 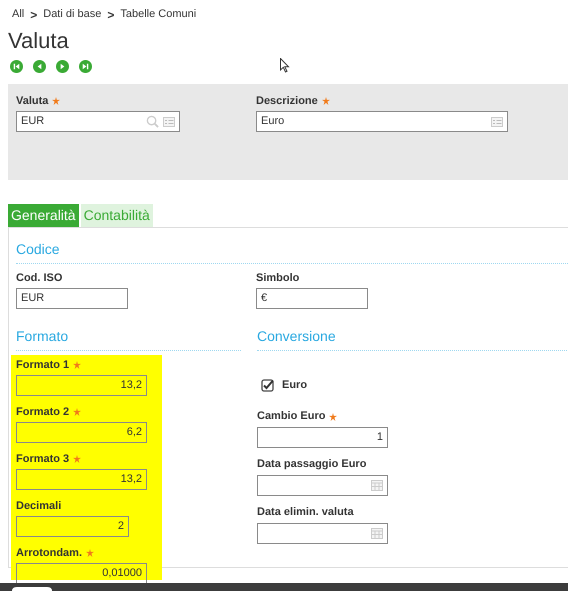 What do you see at coordinates (382, 121) in the screenshot?
I see `input-field: Euro` at bounding box center [382, 121].